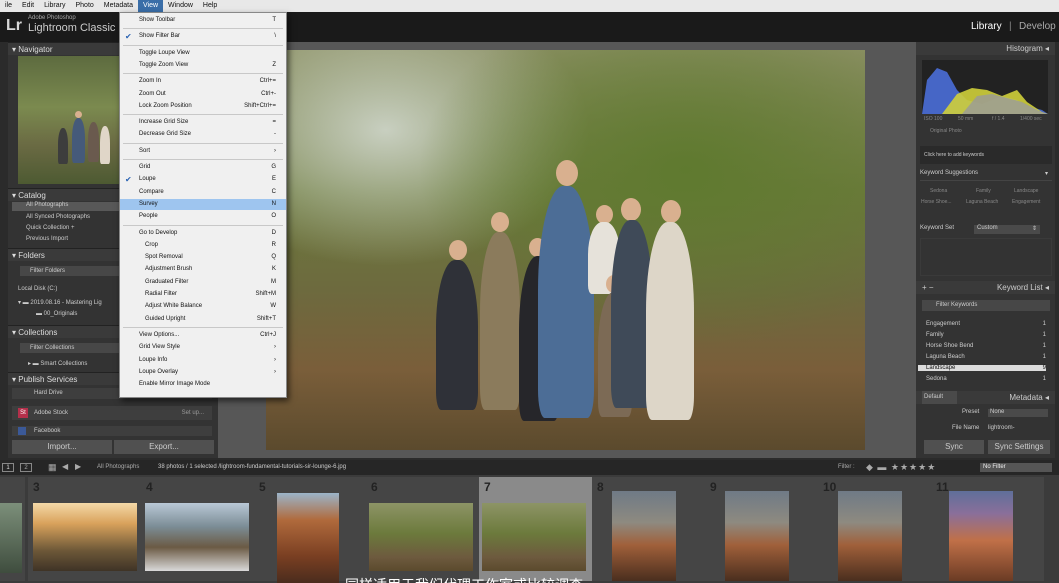 Image resolution: width=1059 pixels, height=583 pixels. What do you see at coordinates (874, 529) in the screenshot?
I see `filmstrip-cell: 10` at bounding box center [874, 529].